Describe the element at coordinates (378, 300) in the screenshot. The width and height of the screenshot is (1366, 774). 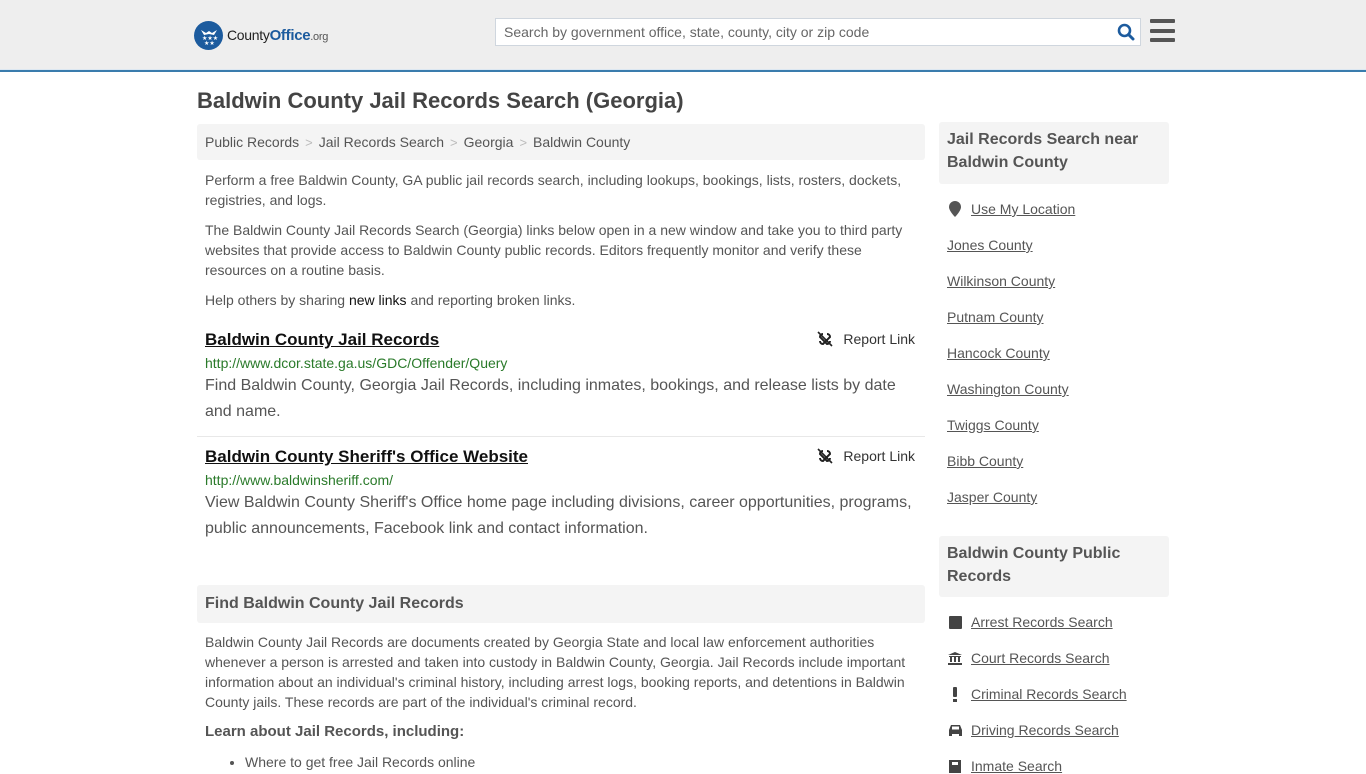
I see `new-links-link: new links` at that location.